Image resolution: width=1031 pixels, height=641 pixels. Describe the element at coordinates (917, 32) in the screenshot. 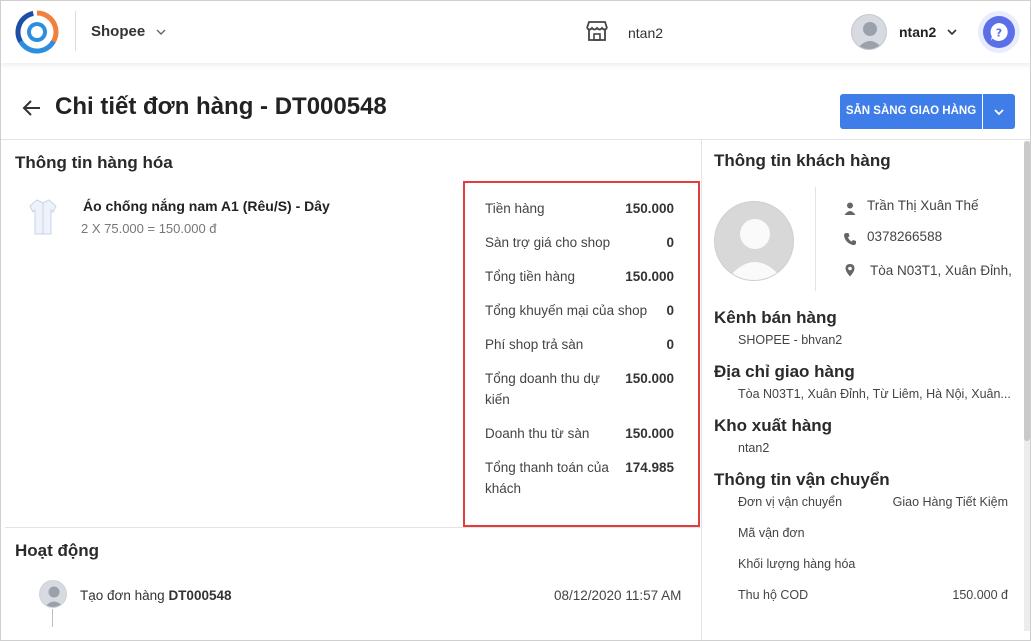

I see `user-name: ntan2` at that location.